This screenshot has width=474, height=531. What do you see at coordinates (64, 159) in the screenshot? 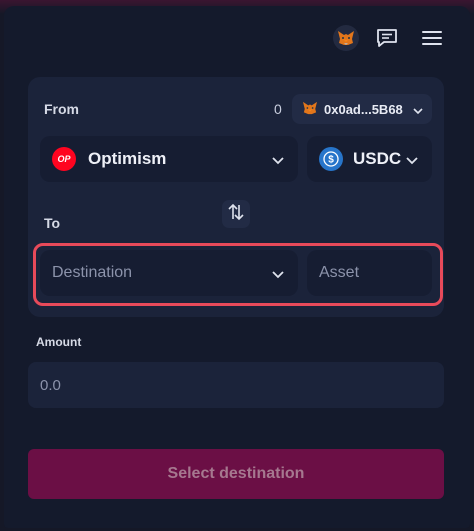
I see `optimism-logo-icon: OP` at bounding box center [64, 159].